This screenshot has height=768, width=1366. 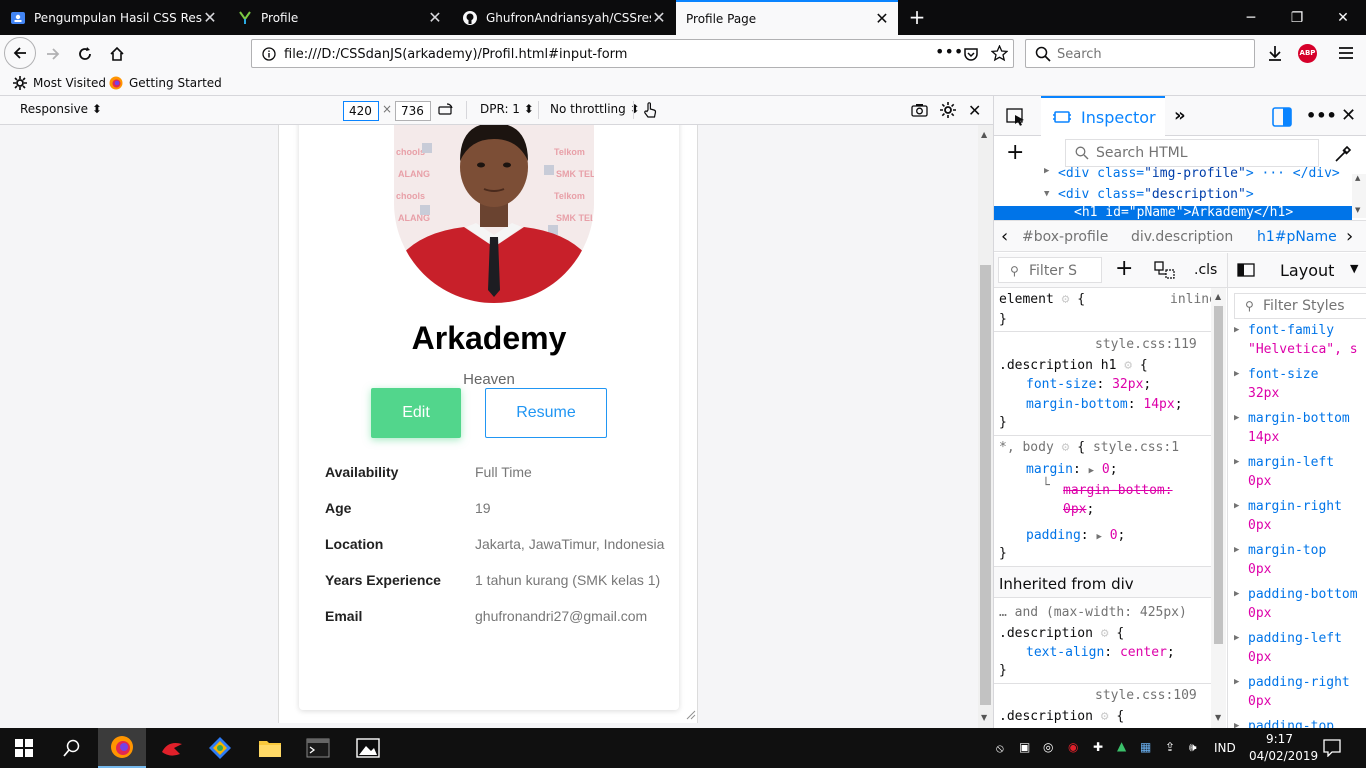 What do you see at coordinates (1297, 237) in the screenshot?
I see `breadcrumb-item: h1#pName` at bounding box center [1297, 237].